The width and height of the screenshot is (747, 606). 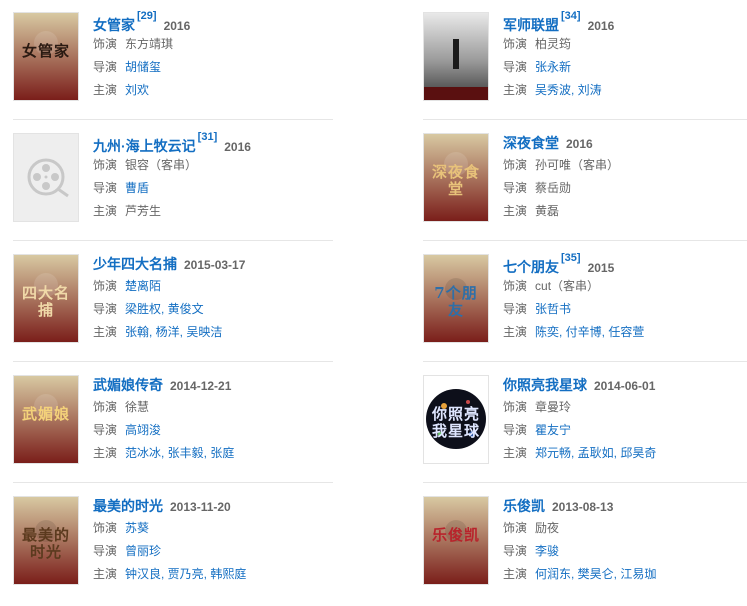 I want to click on role-value: 东方靖琪, so click(x=149, y=44).